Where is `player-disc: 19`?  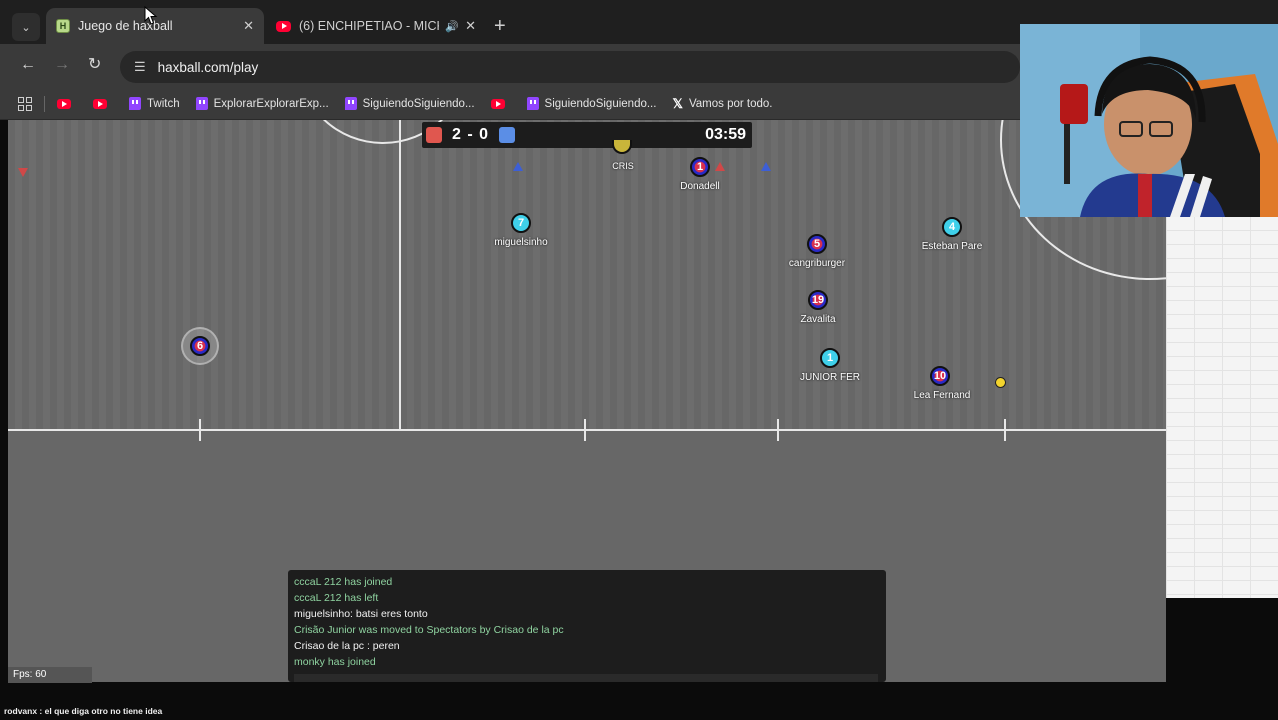 player-disc: 19 is located at coordinates (818, 300).